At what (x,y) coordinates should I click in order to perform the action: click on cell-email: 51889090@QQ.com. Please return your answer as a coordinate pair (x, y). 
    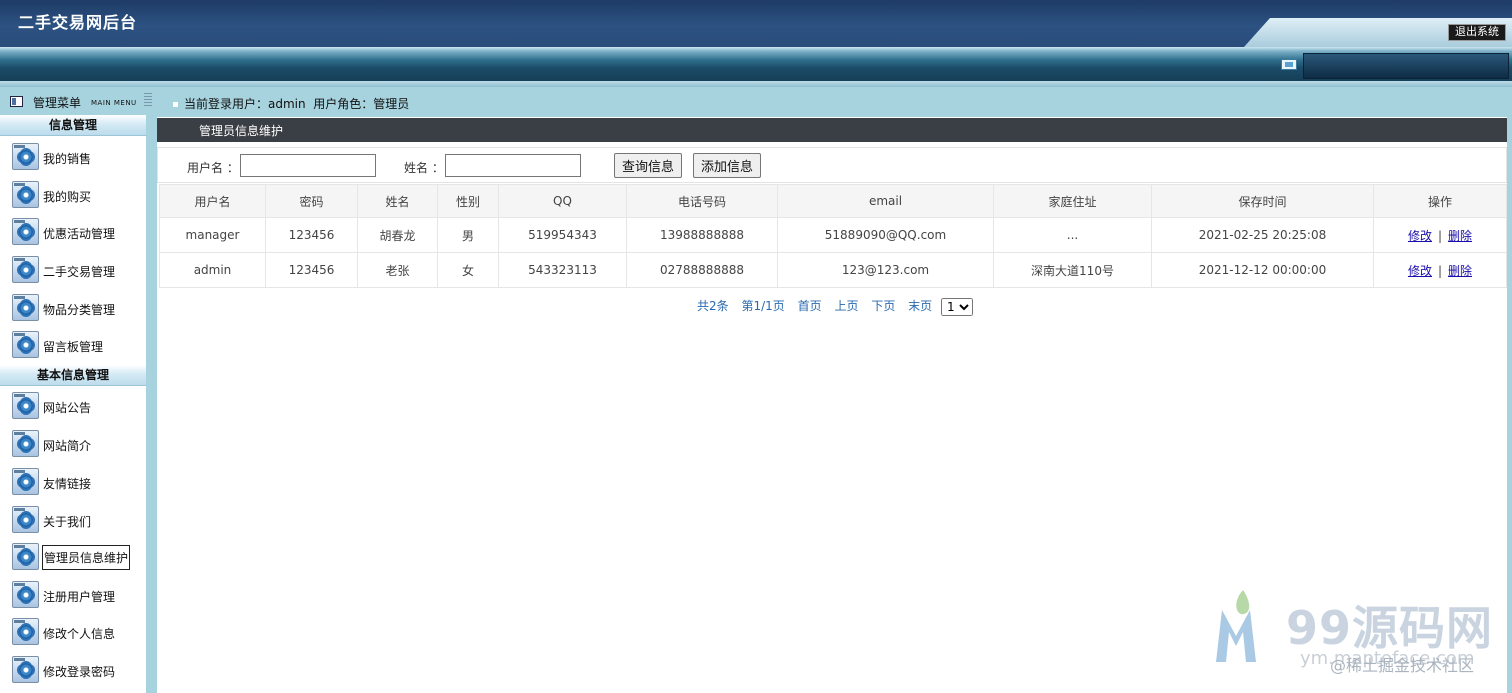
    Looking at the image, I should click on (885, 235).